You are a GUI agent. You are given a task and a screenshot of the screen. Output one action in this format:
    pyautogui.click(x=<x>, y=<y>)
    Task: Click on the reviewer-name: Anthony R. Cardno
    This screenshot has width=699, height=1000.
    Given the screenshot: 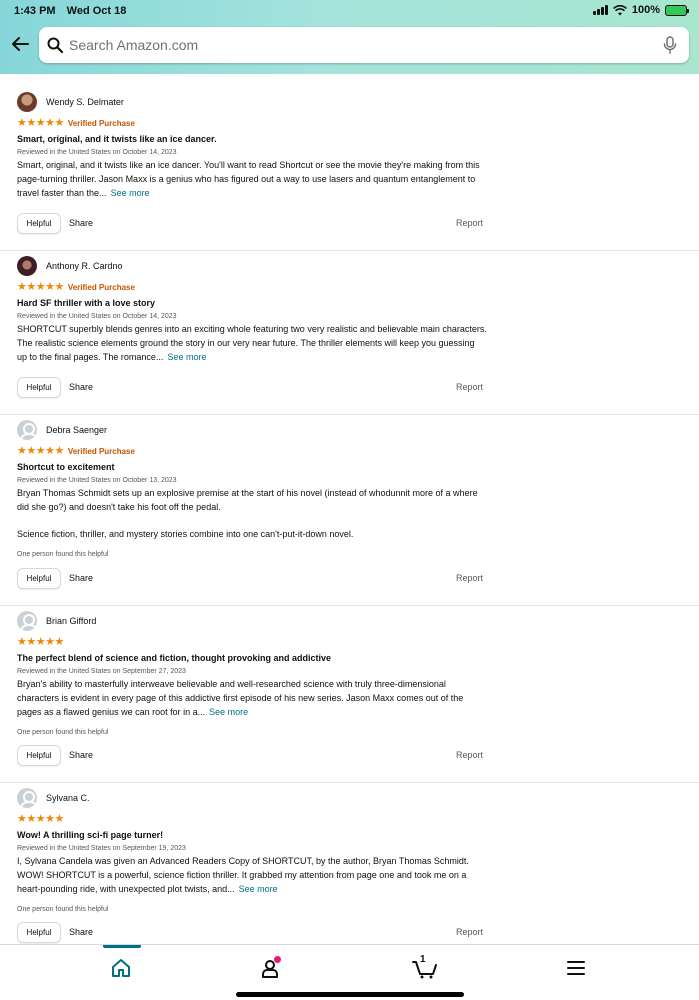 What is the action you would take?
    pyautogui.click(x=84, y=266)
    